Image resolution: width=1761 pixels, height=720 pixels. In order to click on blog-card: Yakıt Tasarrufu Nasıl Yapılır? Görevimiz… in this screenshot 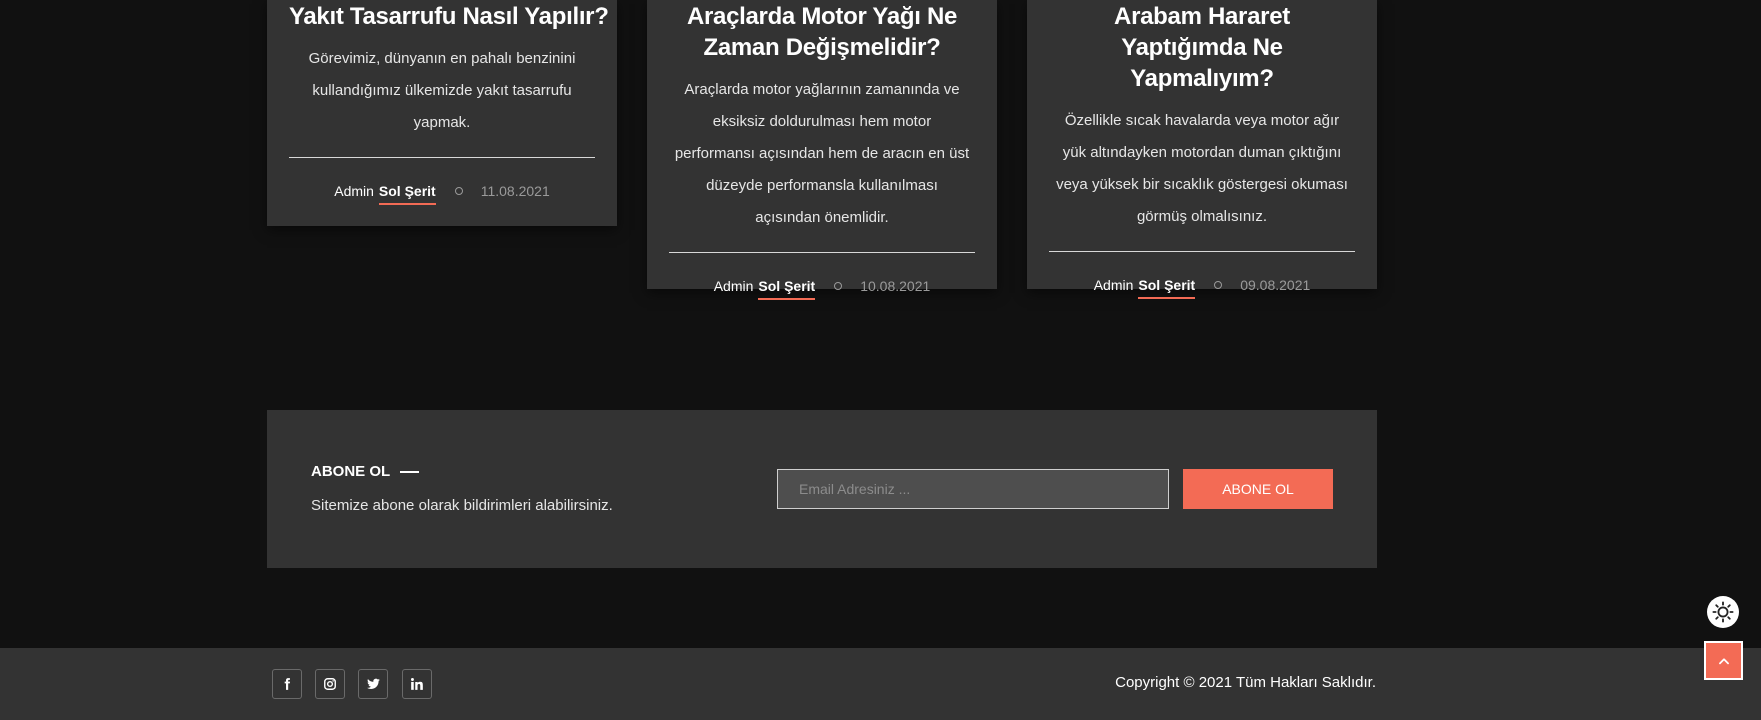, I will do `click(442, 113)`.